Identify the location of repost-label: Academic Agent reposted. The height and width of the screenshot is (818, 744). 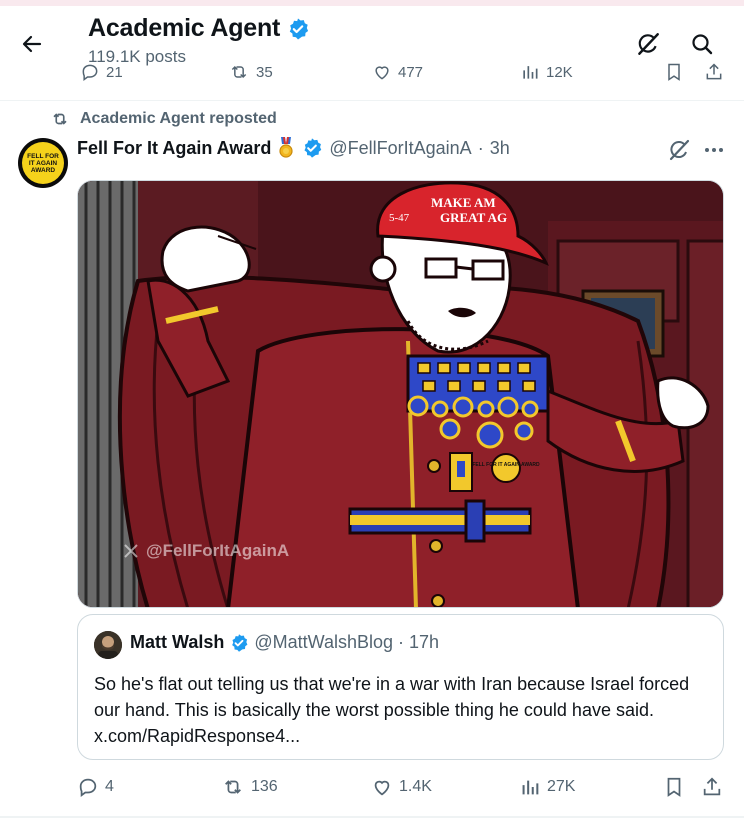
(178, 118).